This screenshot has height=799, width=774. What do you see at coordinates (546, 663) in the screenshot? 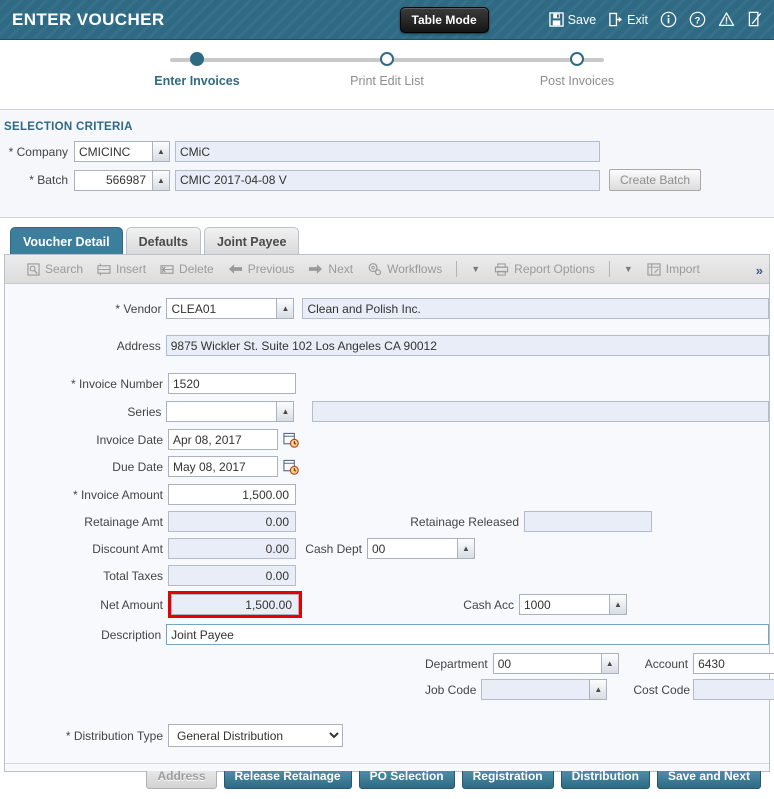
I see `department-input` at bounding box center [546, 663].